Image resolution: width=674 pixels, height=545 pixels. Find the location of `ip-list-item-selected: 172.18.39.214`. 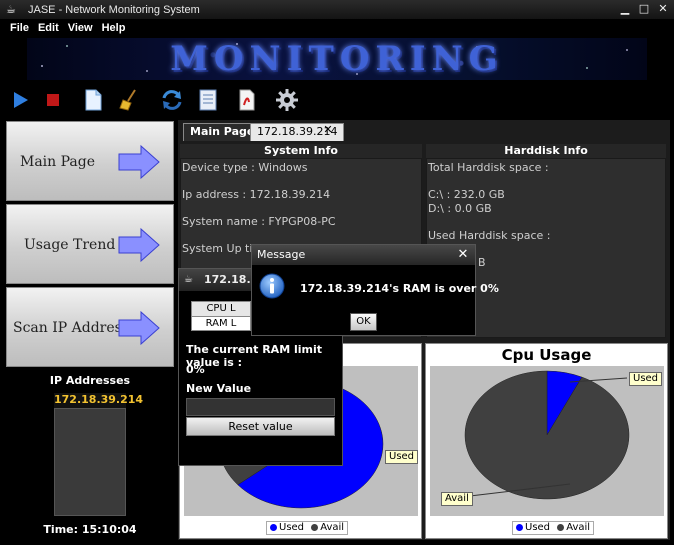

ip-list-item-selected: 172.18.39.214 is located at coordinates (98, 400).